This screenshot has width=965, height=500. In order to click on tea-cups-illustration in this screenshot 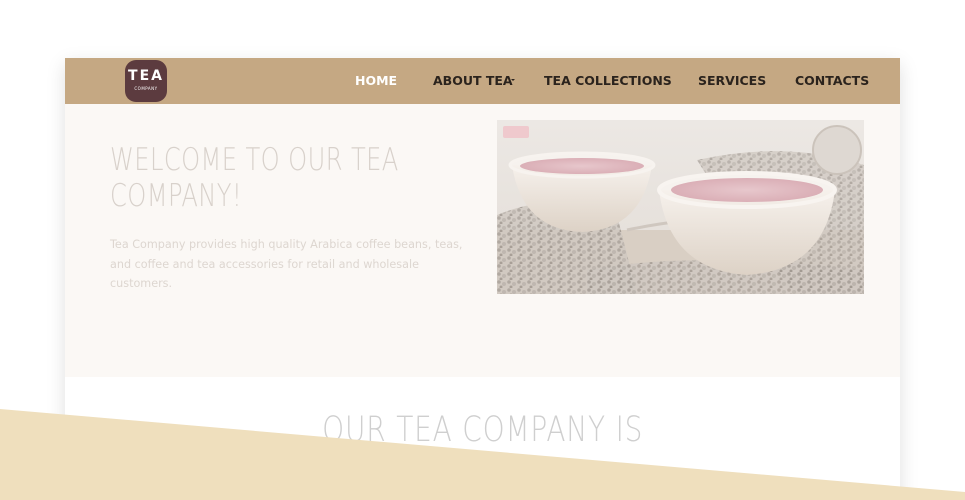, I will do `click(680, 207)`.